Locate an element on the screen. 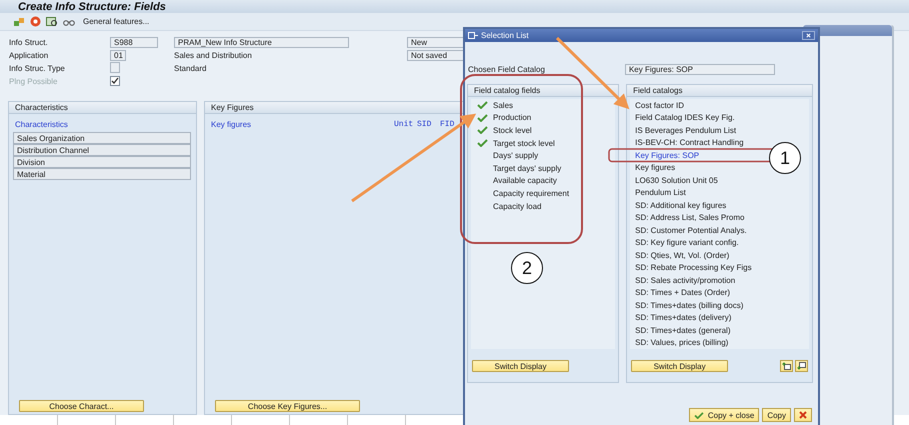  panel-header: Field catalogs is located at coordinates (719, 91).